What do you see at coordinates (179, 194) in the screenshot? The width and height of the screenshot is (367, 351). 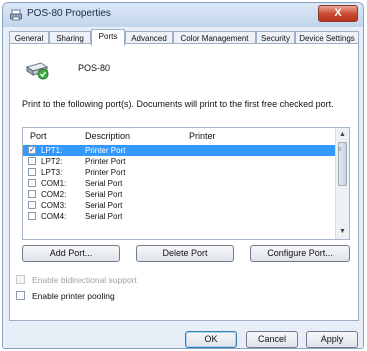 I see `port-row: COM2: Serial Port` at bounding box center [179, 194].